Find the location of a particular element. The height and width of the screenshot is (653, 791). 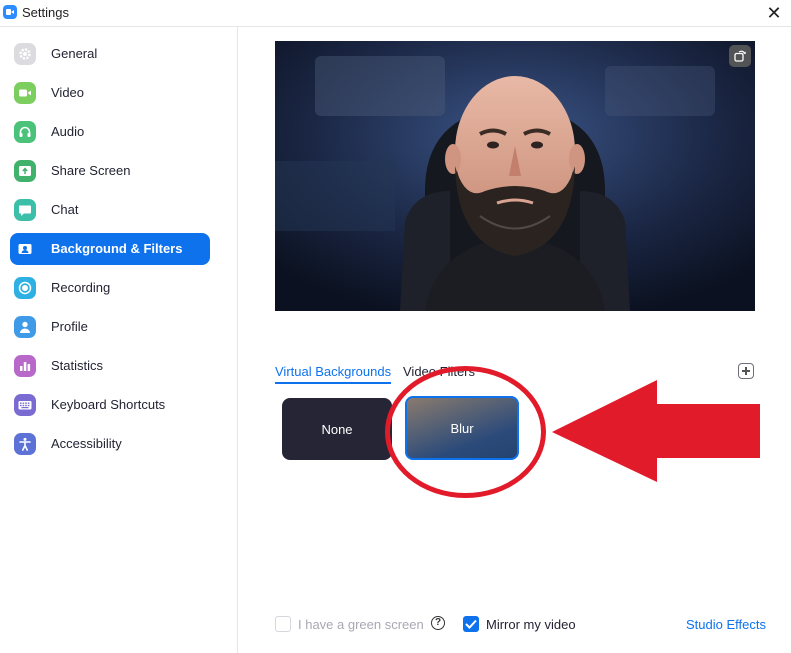

studio-effects-link: Studio Effects is located at coordinates (726, 624).